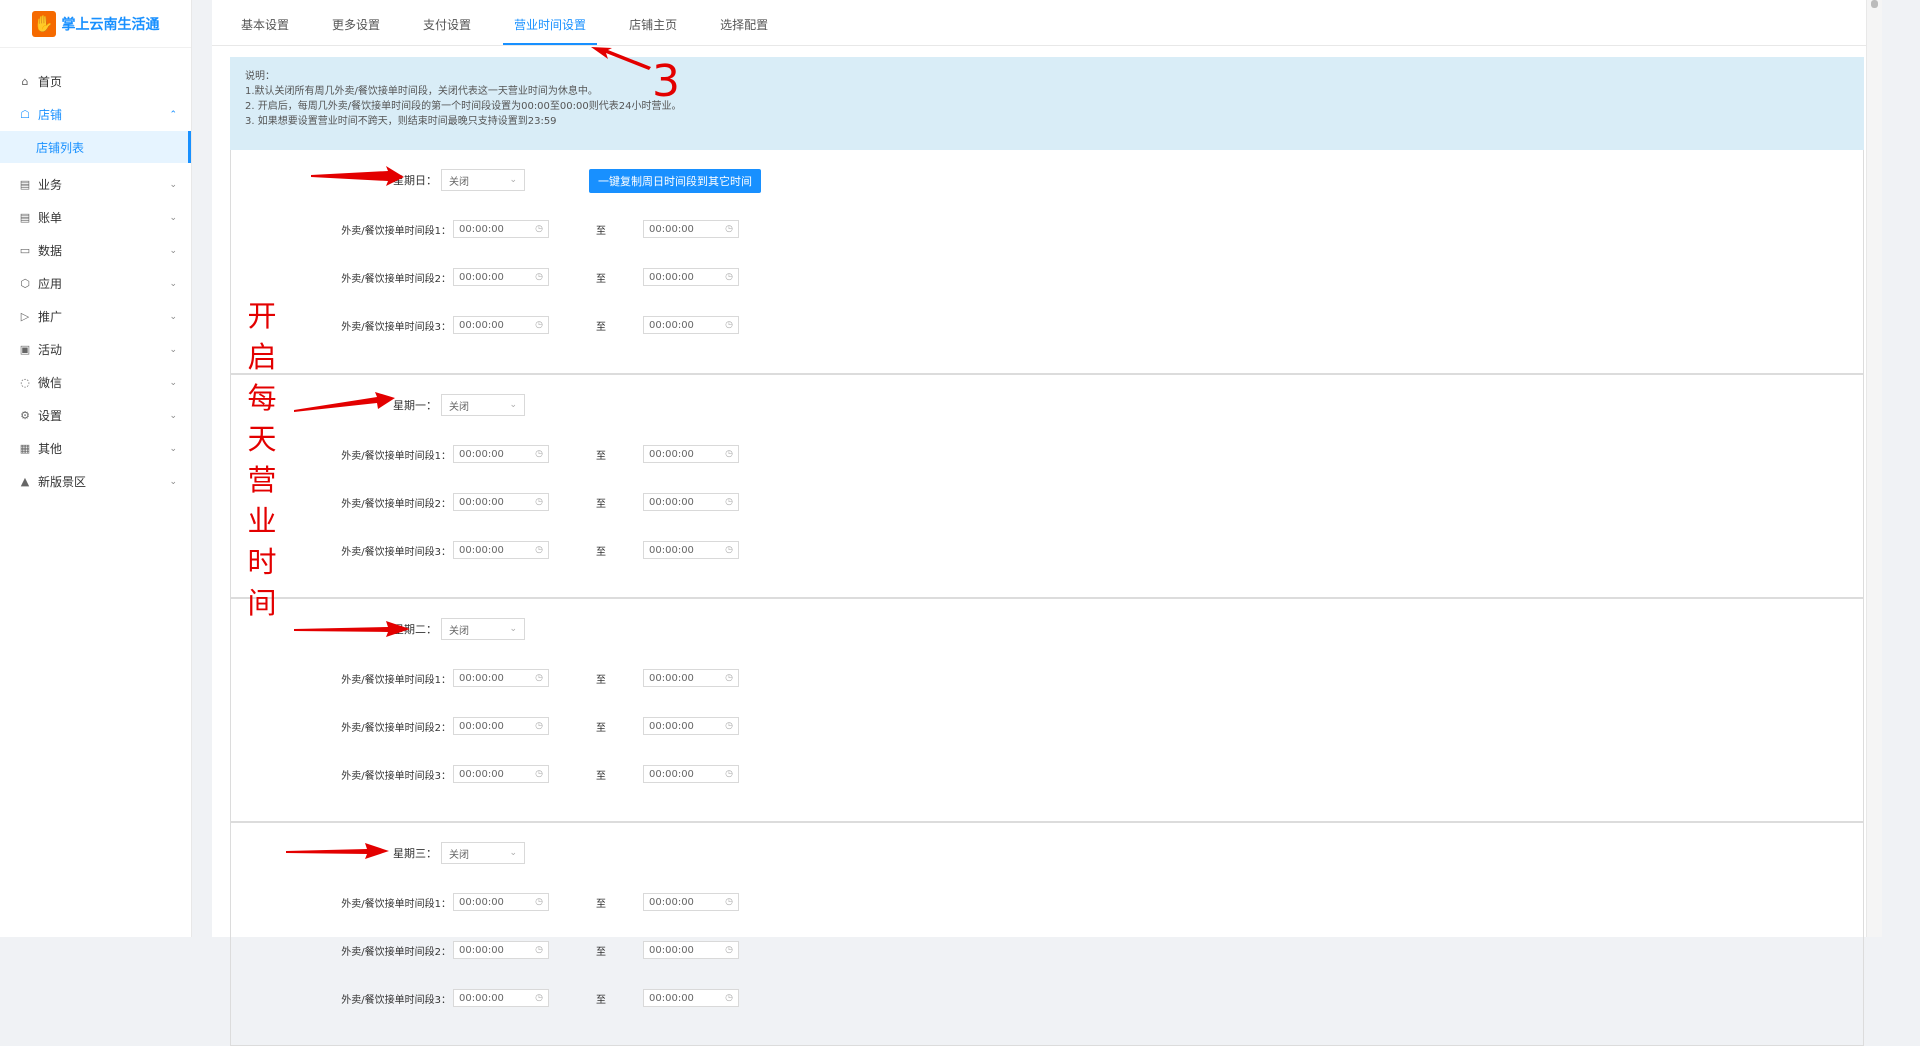 The image size is (1920, 1046). What do you see at coordinates (50, 383) in the screenshot?
I see `sidebar-item-label: 微信` at bounding box center [50, 383].